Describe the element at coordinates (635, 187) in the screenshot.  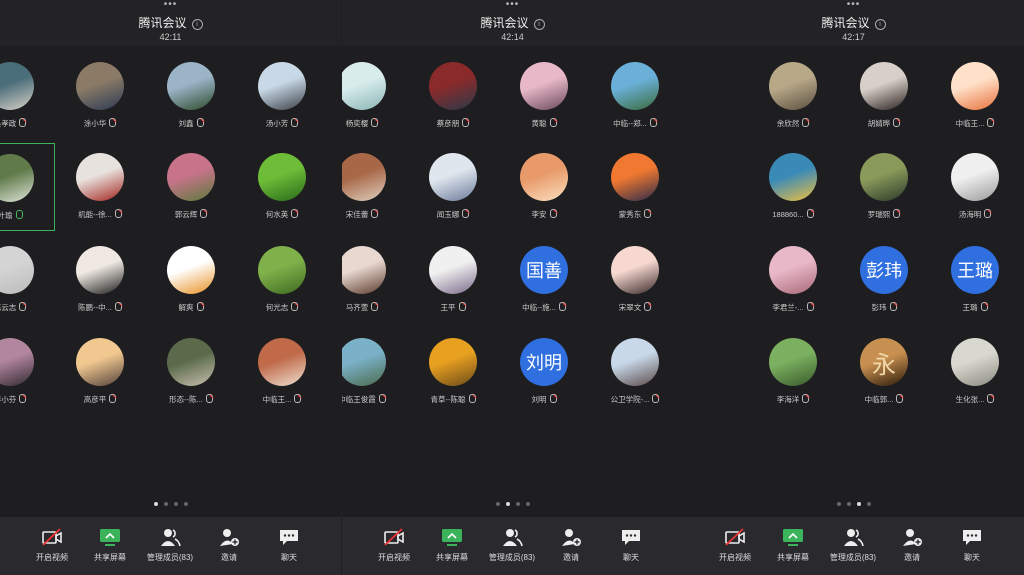
I see `participant-tile: 蒙秀东` at that location.